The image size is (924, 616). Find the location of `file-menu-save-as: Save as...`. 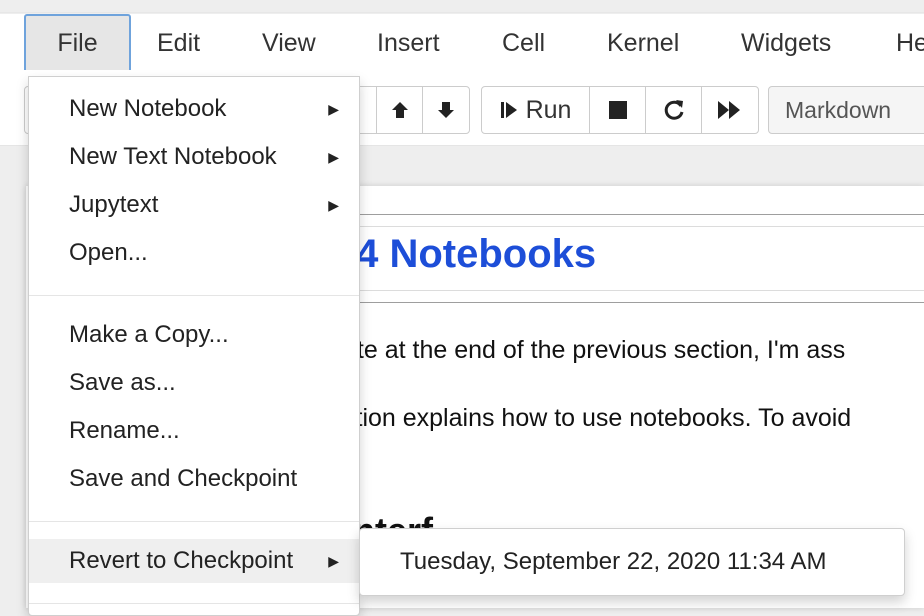

file-menu-save-as: Save as... is located at coordinates (194, 383).